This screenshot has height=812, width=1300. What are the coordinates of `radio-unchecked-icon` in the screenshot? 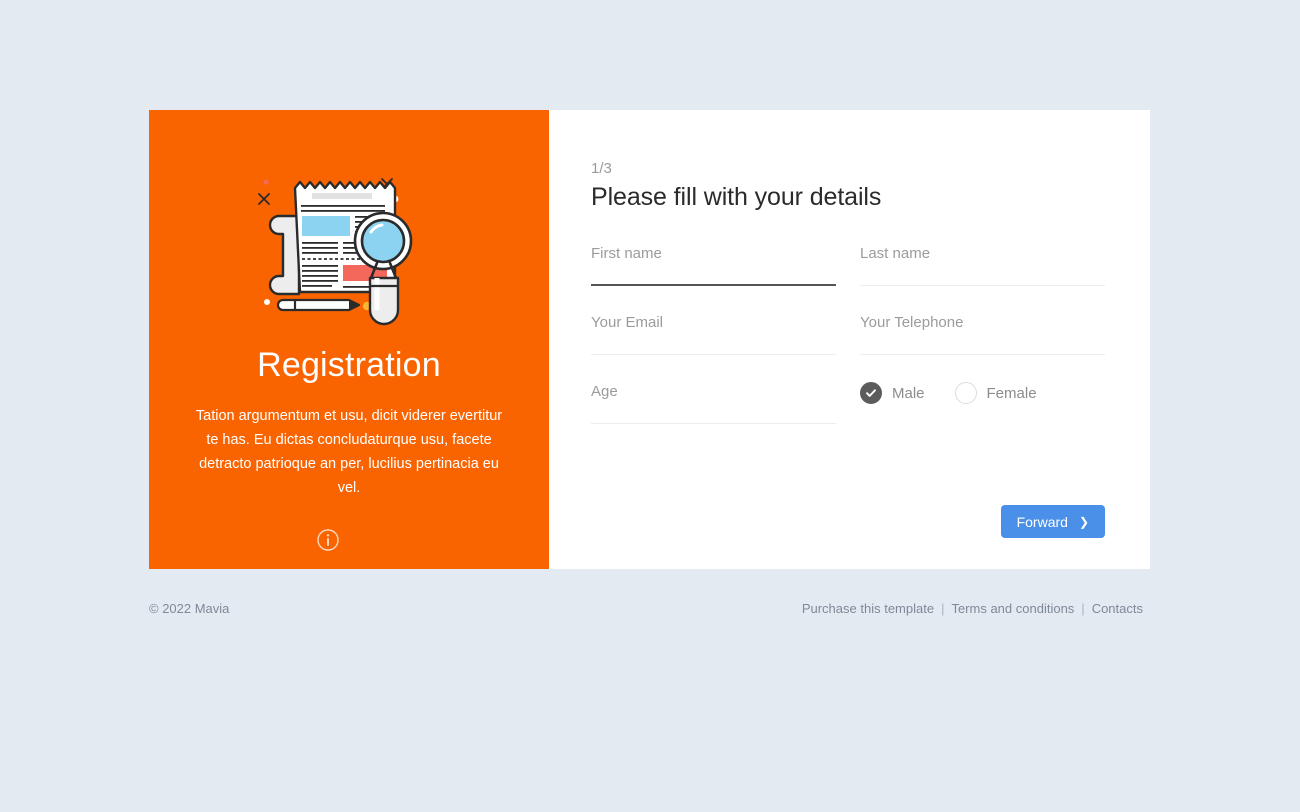 It's located at (965, 393).